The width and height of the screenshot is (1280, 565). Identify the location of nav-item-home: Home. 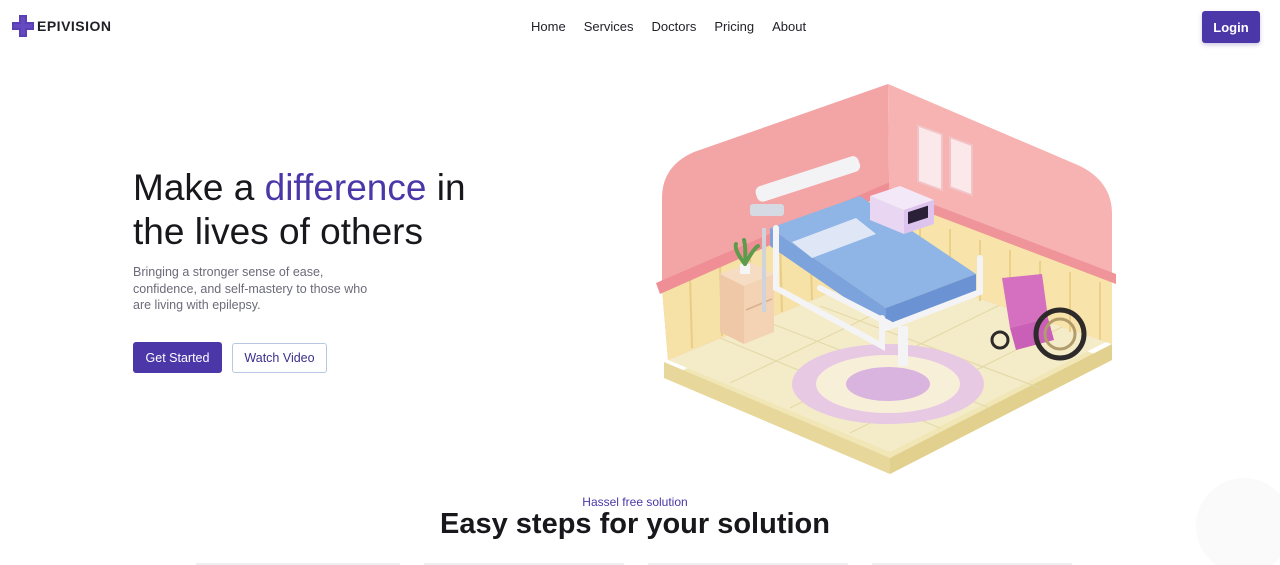
(548, 26).